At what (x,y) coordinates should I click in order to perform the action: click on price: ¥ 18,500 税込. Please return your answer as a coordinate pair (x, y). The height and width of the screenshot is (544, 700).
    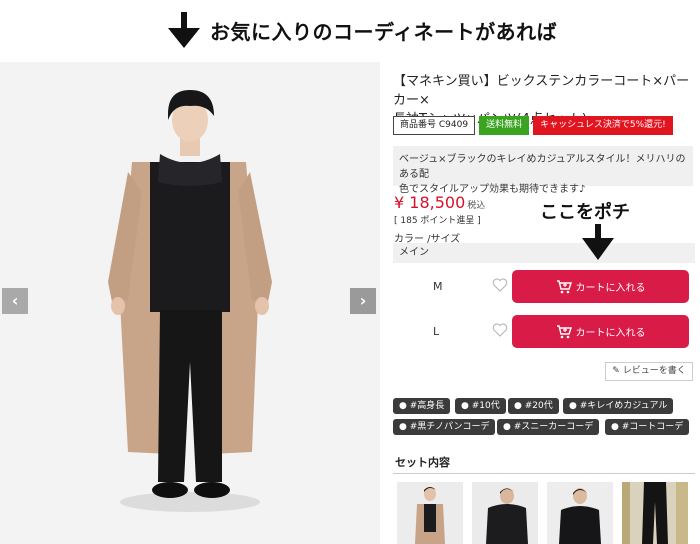
    Looking at the image, I should click on (439, 202).